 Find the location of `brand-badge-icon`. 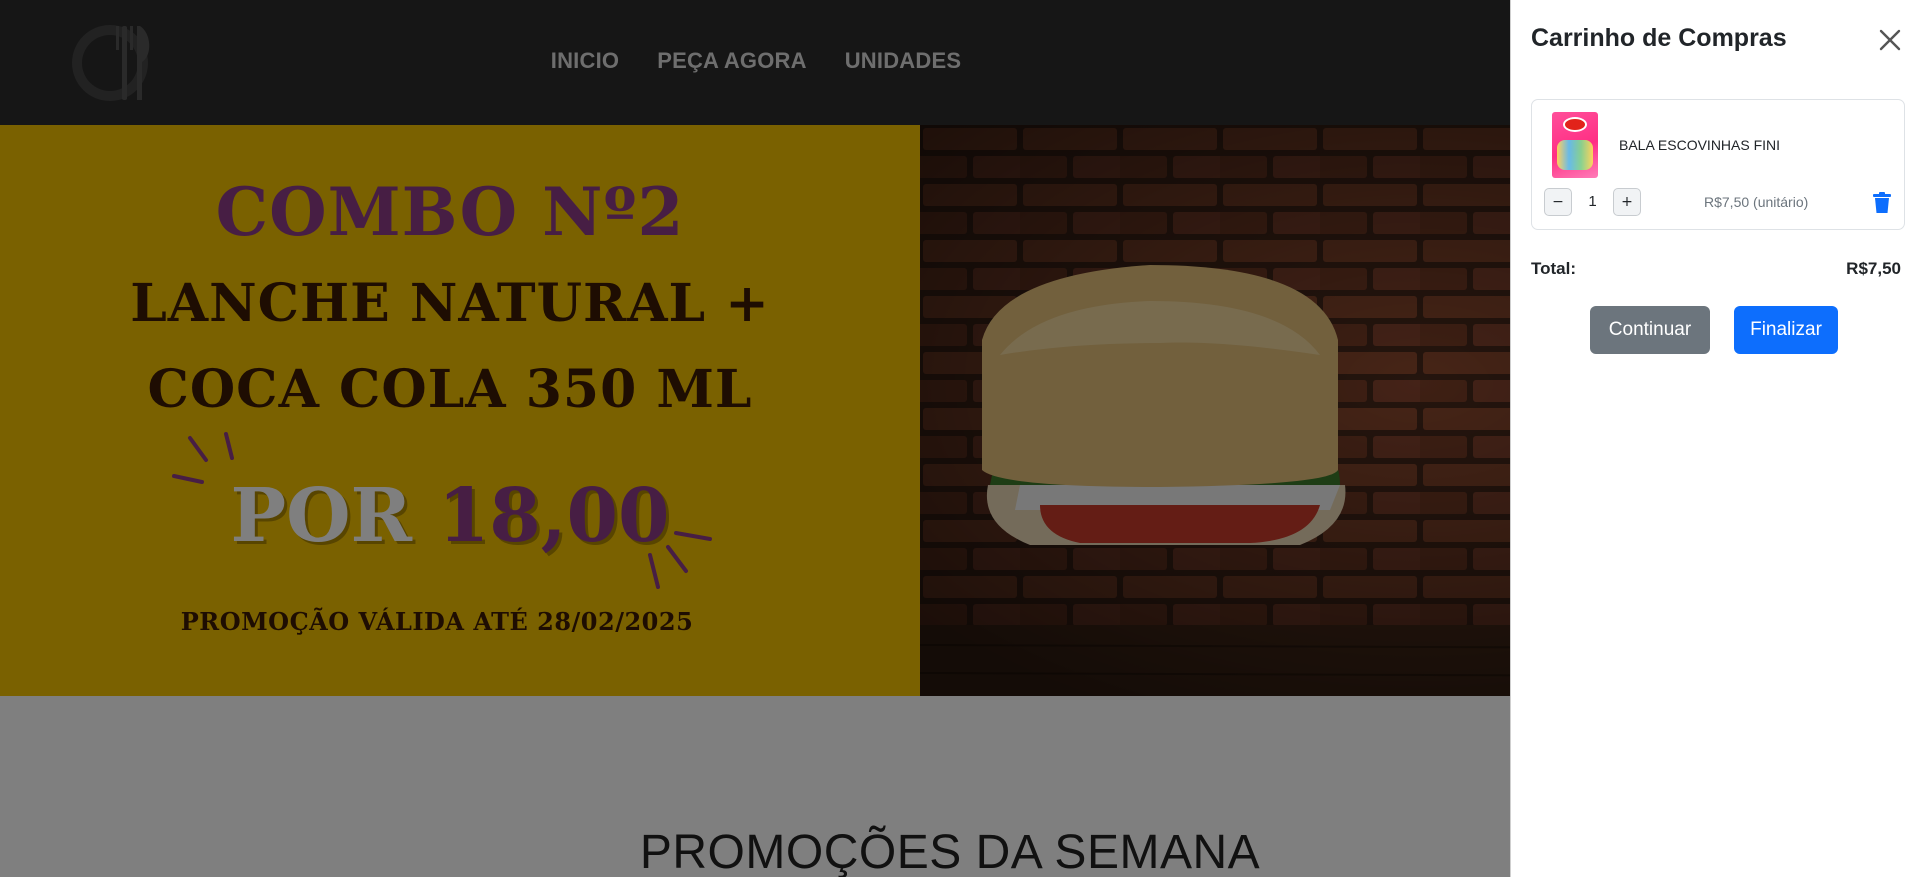

brand-badge-icon is located at coordinates (1575, 124).